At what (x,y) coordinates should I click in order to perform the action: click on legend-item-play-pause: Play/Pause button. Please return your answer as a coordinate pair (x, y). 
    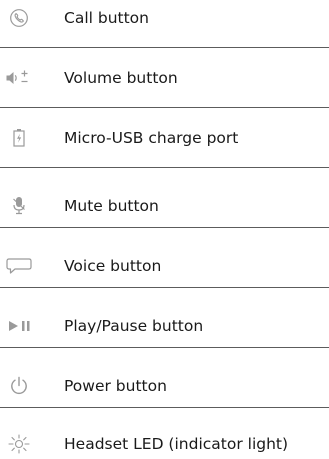
    Looking at the image, I should click on (164, 325).